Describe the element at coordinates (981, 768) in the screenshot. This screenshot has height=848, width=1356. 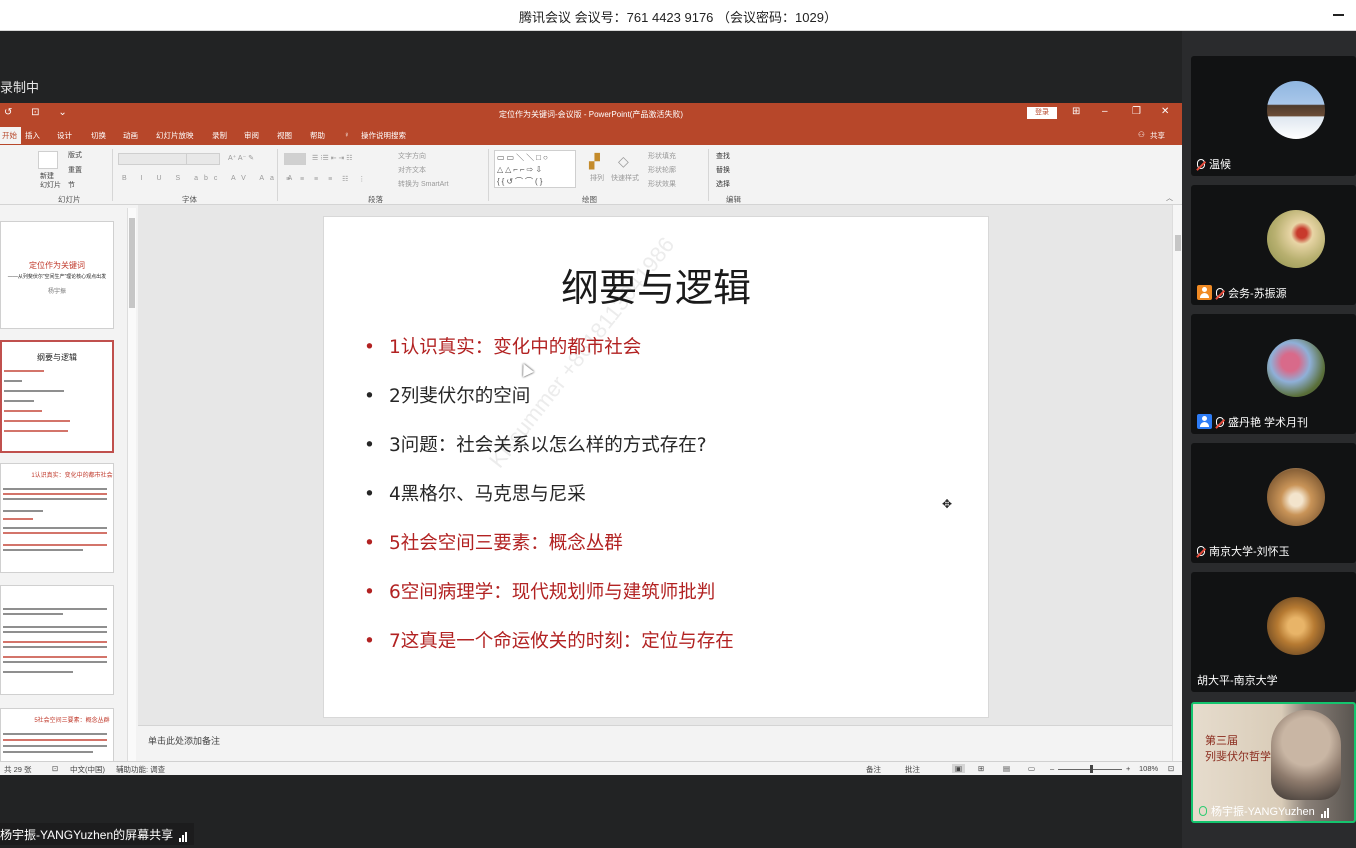
I see `slide-sorter-icon: ⊞` at that location.